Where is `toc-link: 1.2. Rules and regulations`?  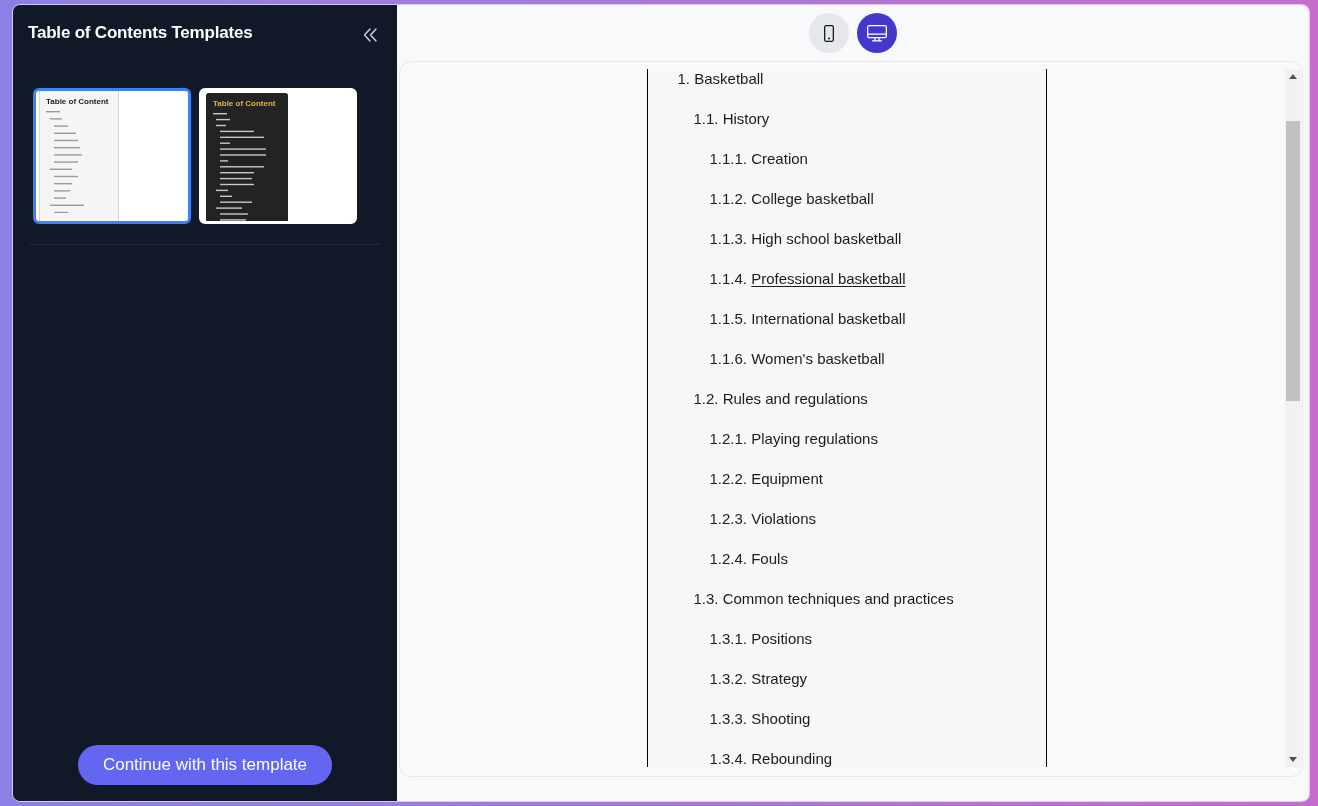 toc-link: 1.2. Rules and regulations is located at coordinates (780, 399).